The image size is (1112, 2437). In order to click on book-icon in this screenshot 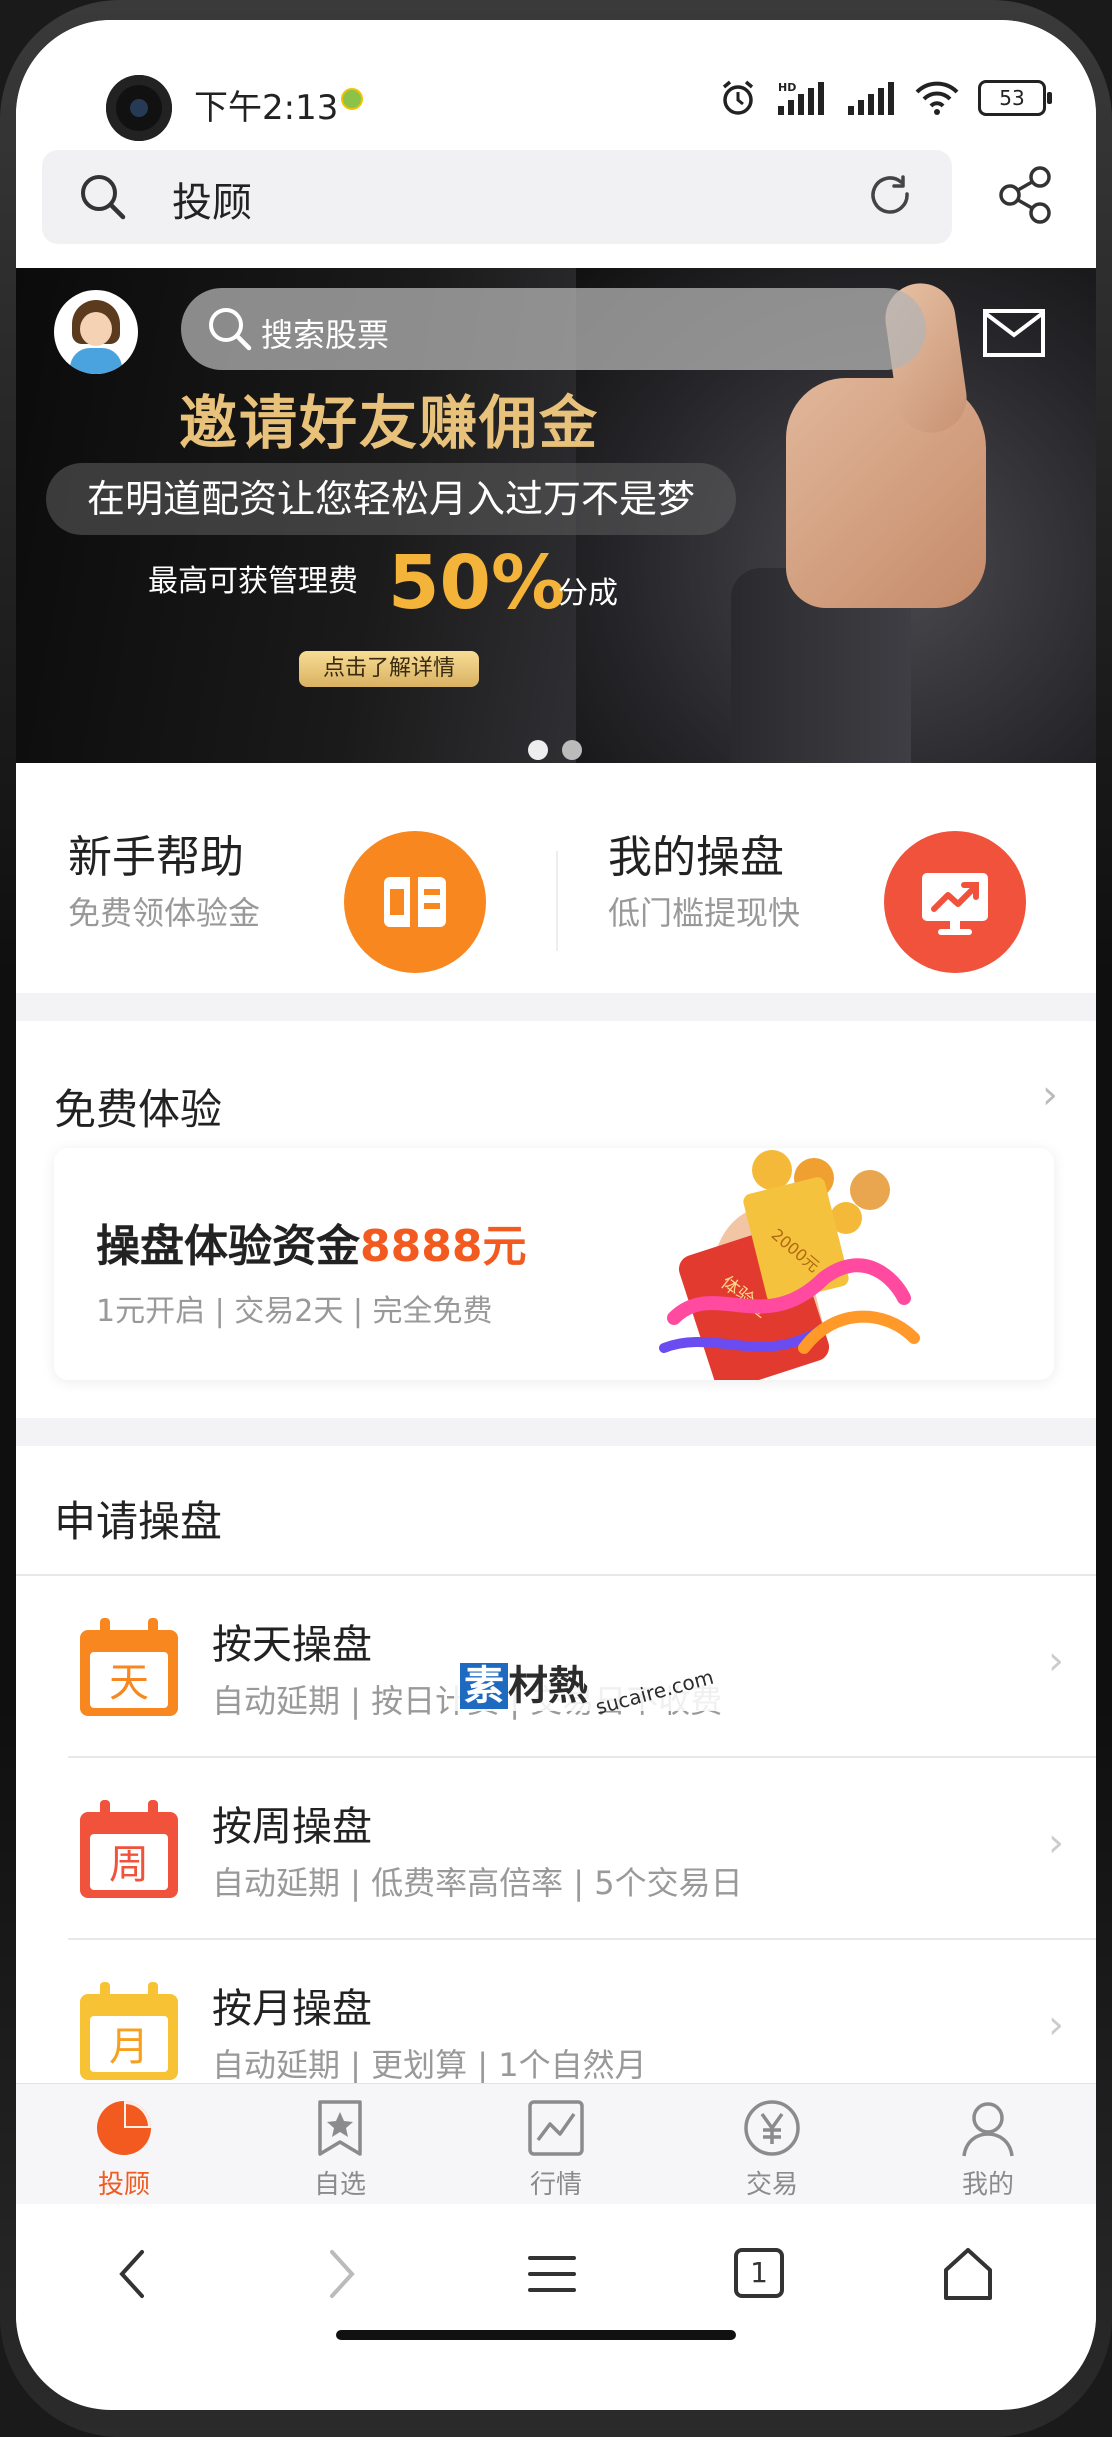, I will do `click(415, 902)`.